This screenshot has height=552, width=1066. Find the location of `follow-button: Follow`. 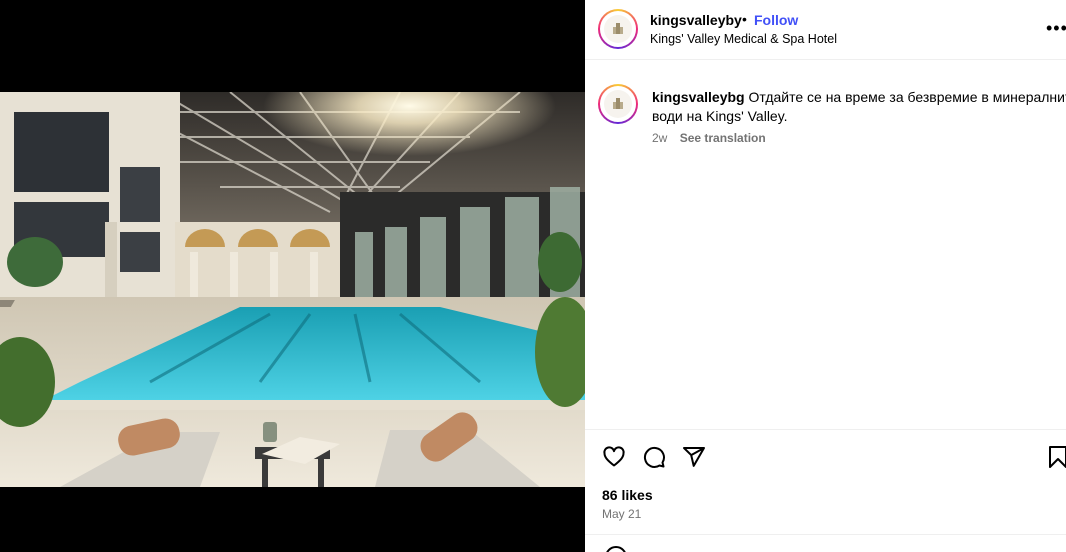

follow-button: Follow is located at coordinates (776, 20).